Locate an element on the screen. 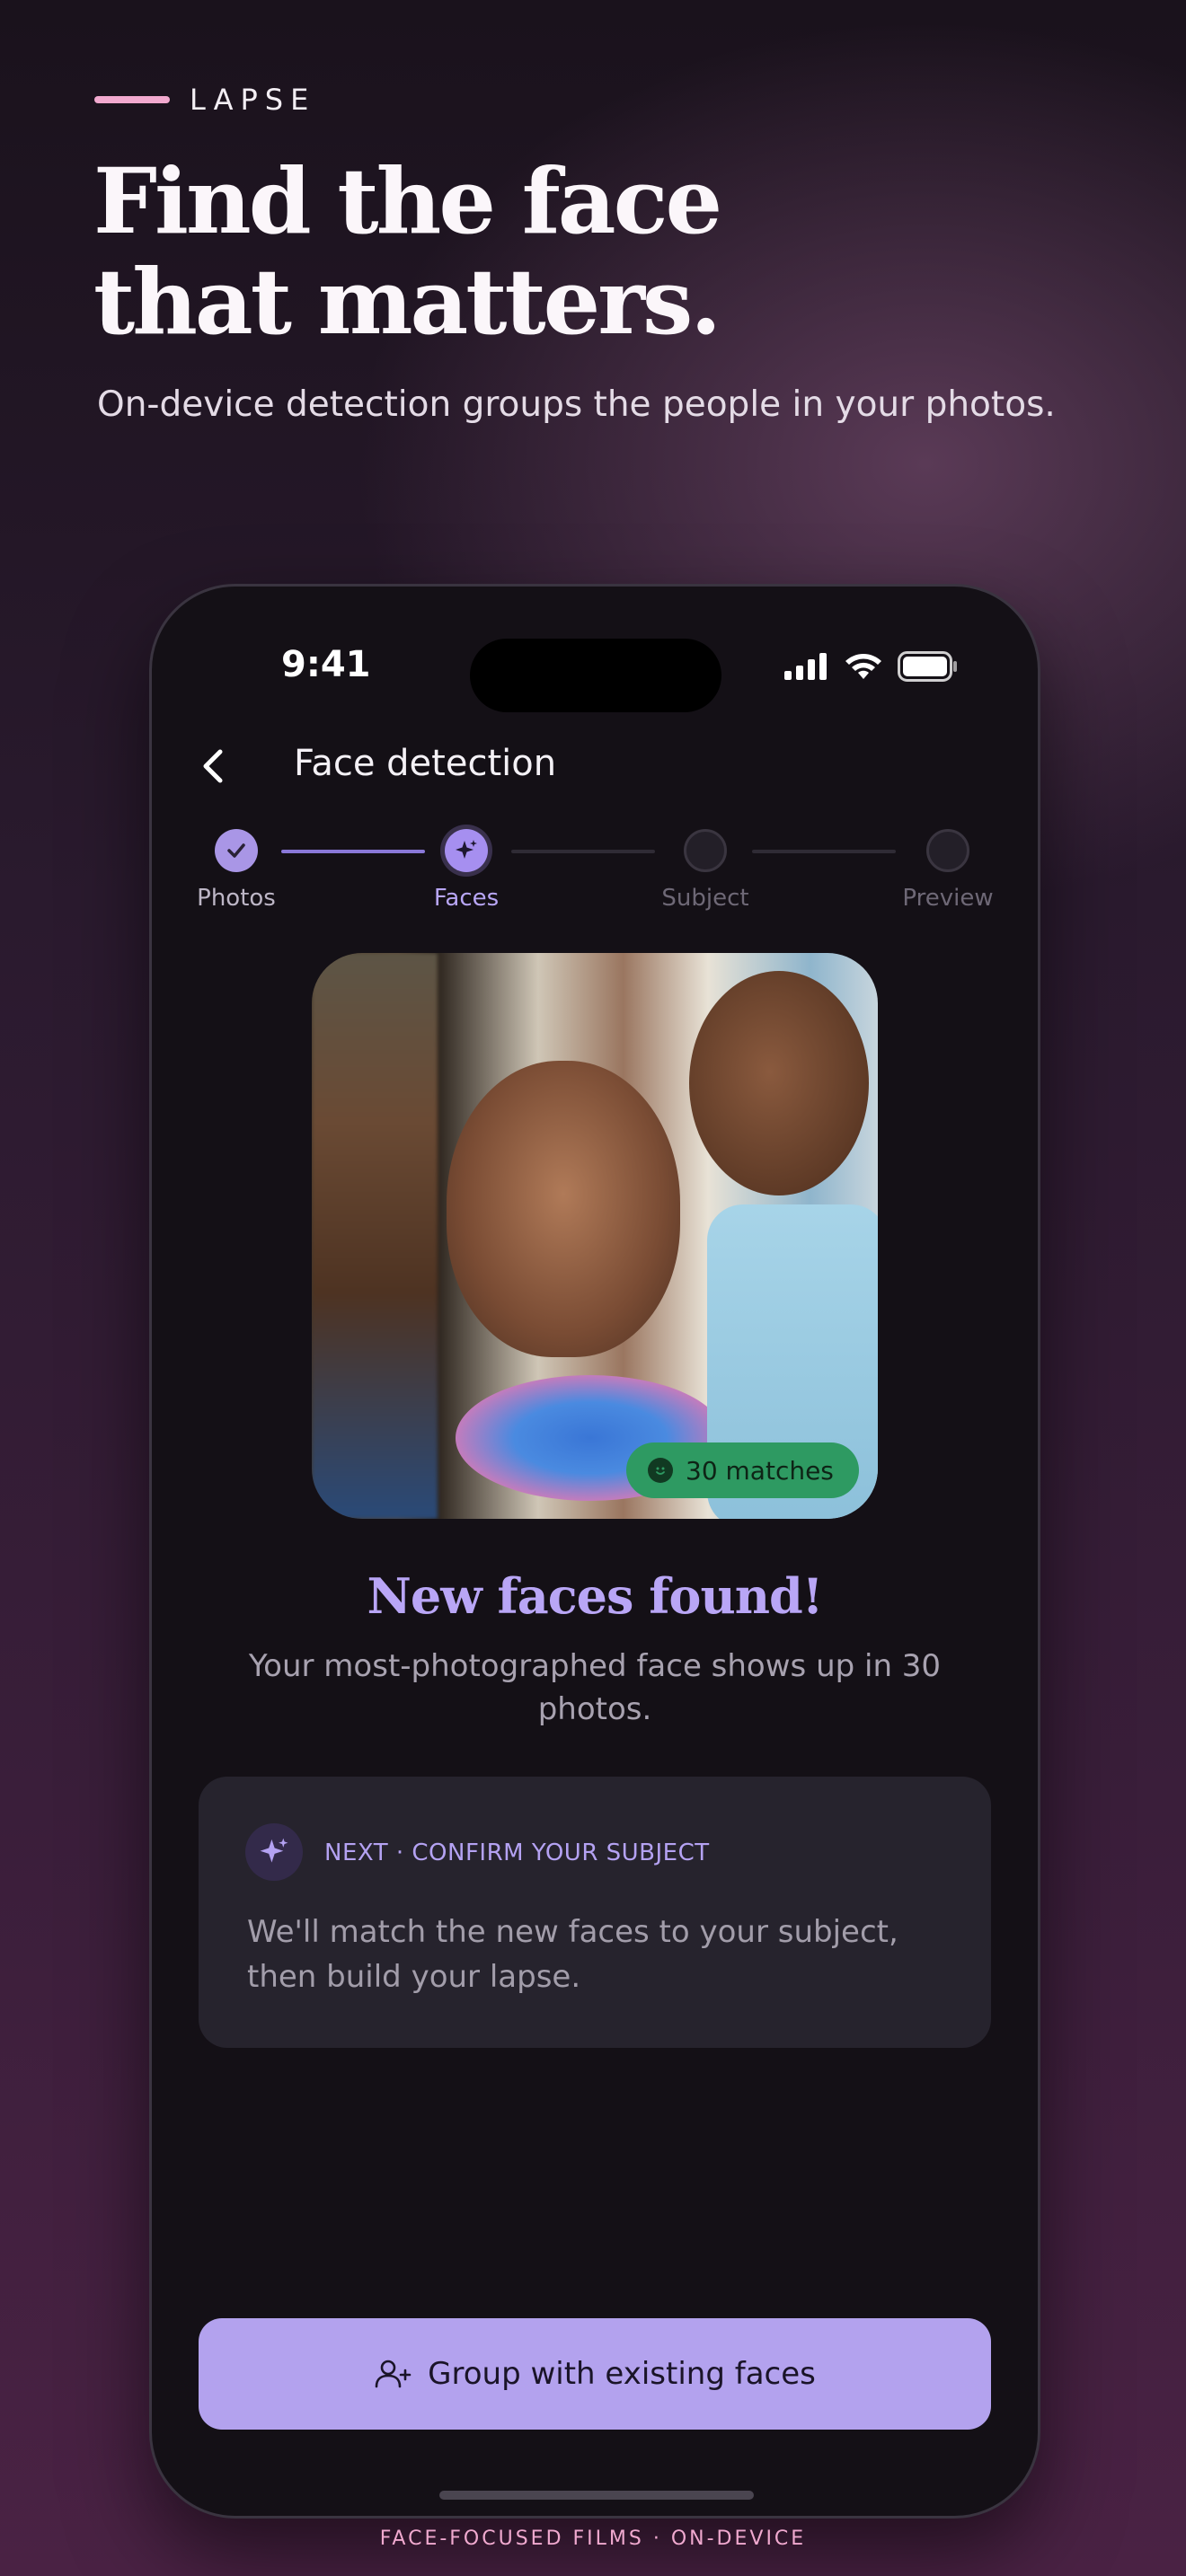 The image size is (1186, 2576). matches-badge-label: 30 matches is located at coordinates (760, 1470).